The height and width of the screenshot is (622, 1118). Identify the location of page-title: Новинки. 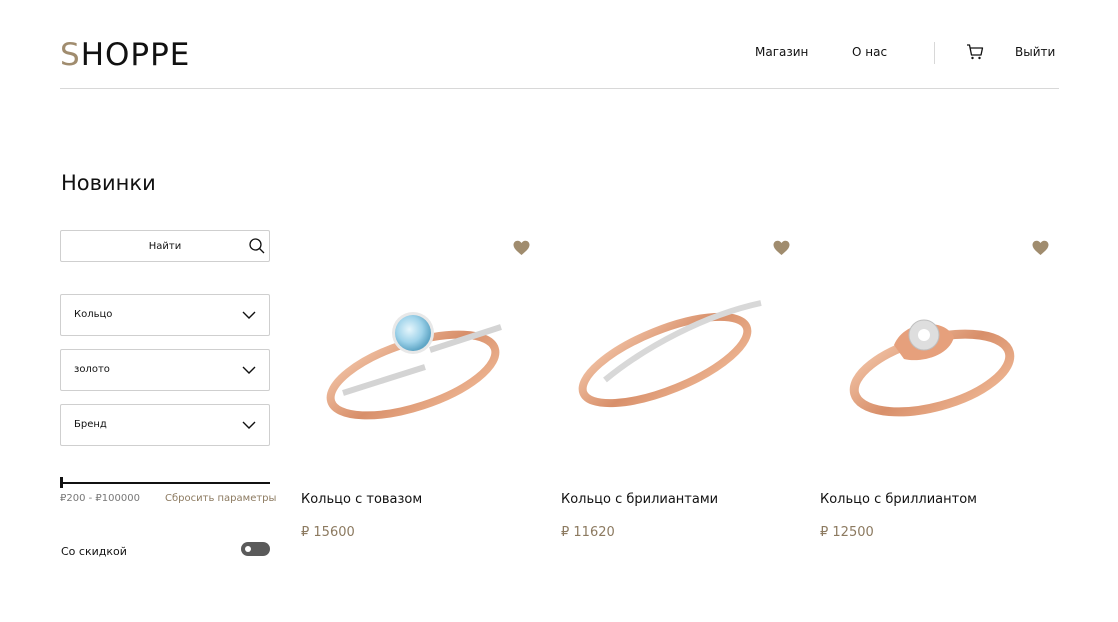
(108, 183).